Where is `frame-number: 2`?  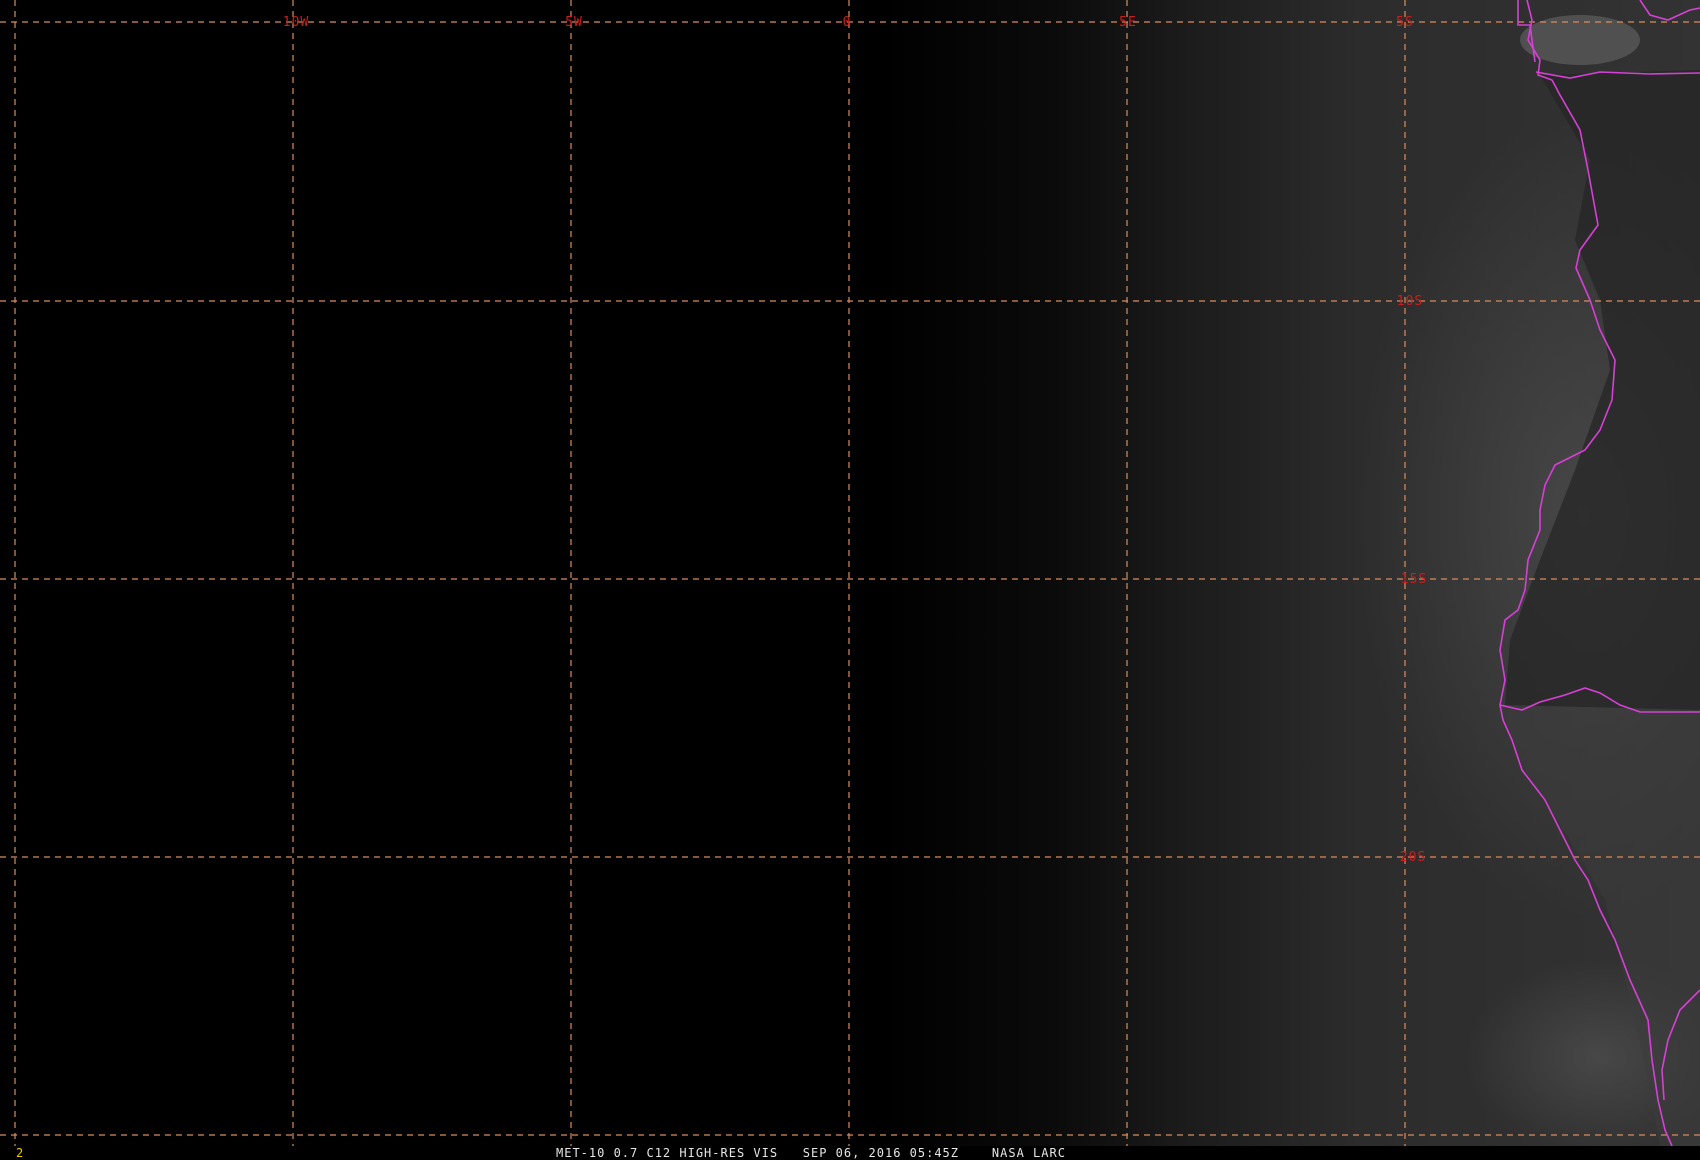
frame-number: 2 is located at coordinates (20, 1153).